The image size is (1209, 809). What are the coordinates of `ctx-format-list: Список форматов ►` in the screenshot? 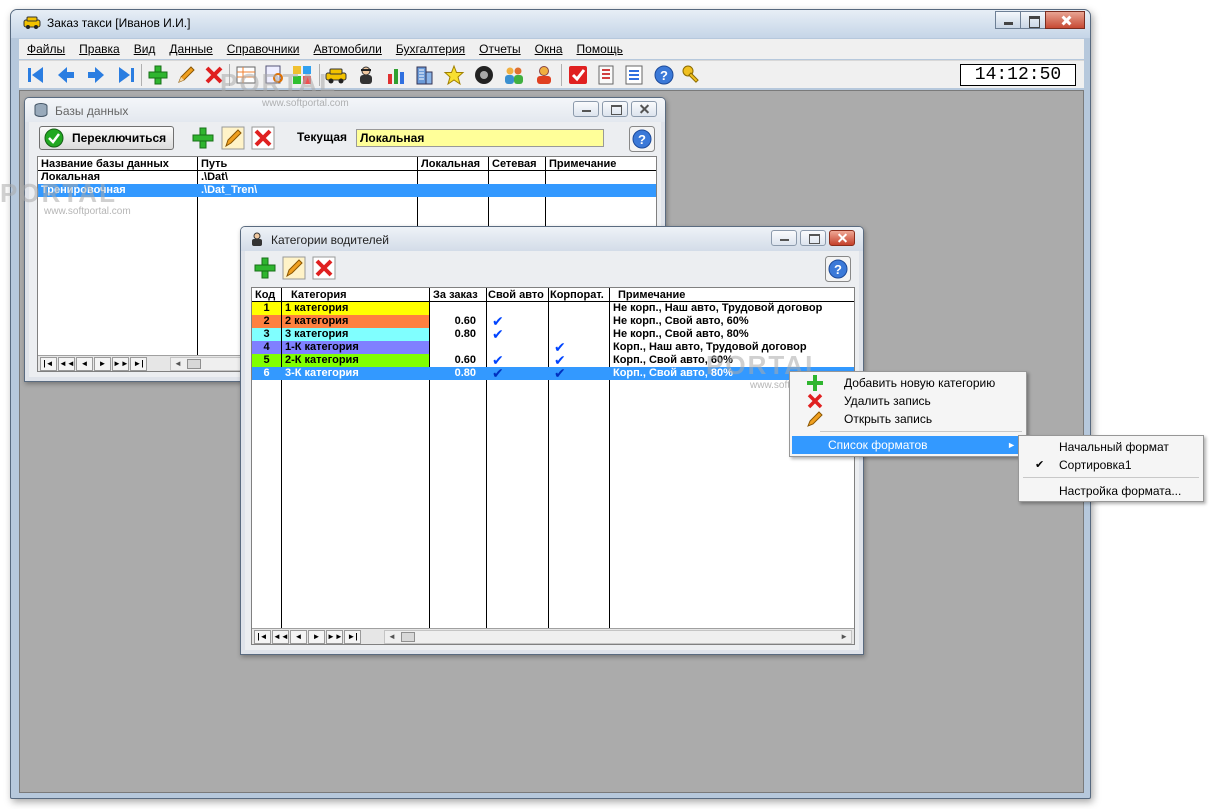 It's located at (908, 445).